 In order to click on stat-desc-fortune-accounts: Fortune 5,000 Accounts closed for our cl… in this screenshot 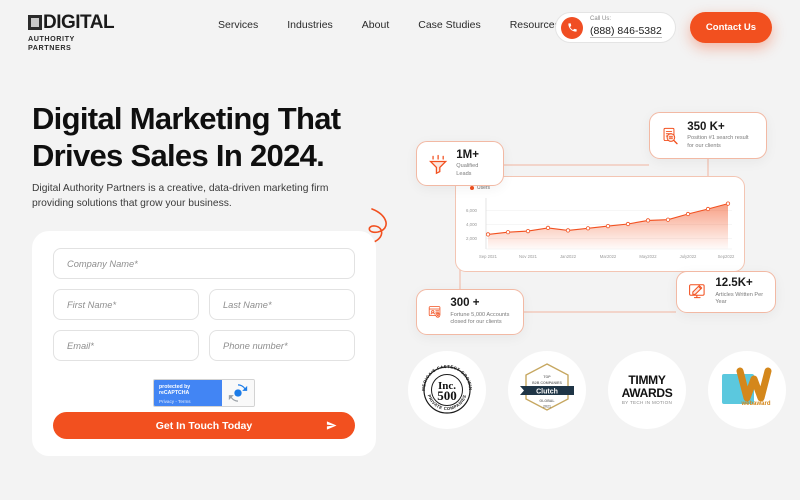, I will do `click(480, 318)`.